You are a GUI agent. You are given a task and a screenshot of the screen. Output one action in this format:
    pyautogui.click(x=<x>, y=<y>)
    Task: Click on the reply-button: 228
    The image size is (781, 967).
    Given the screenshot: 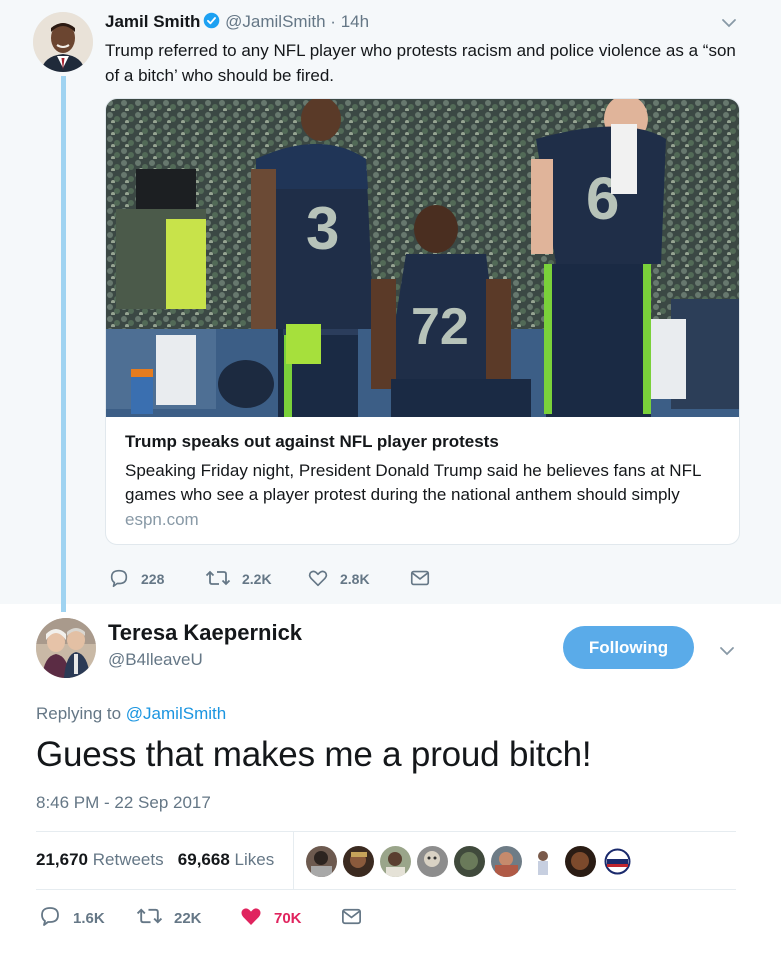 What is the action you would take?
    pyautogui.click(x=136, y=579)
    